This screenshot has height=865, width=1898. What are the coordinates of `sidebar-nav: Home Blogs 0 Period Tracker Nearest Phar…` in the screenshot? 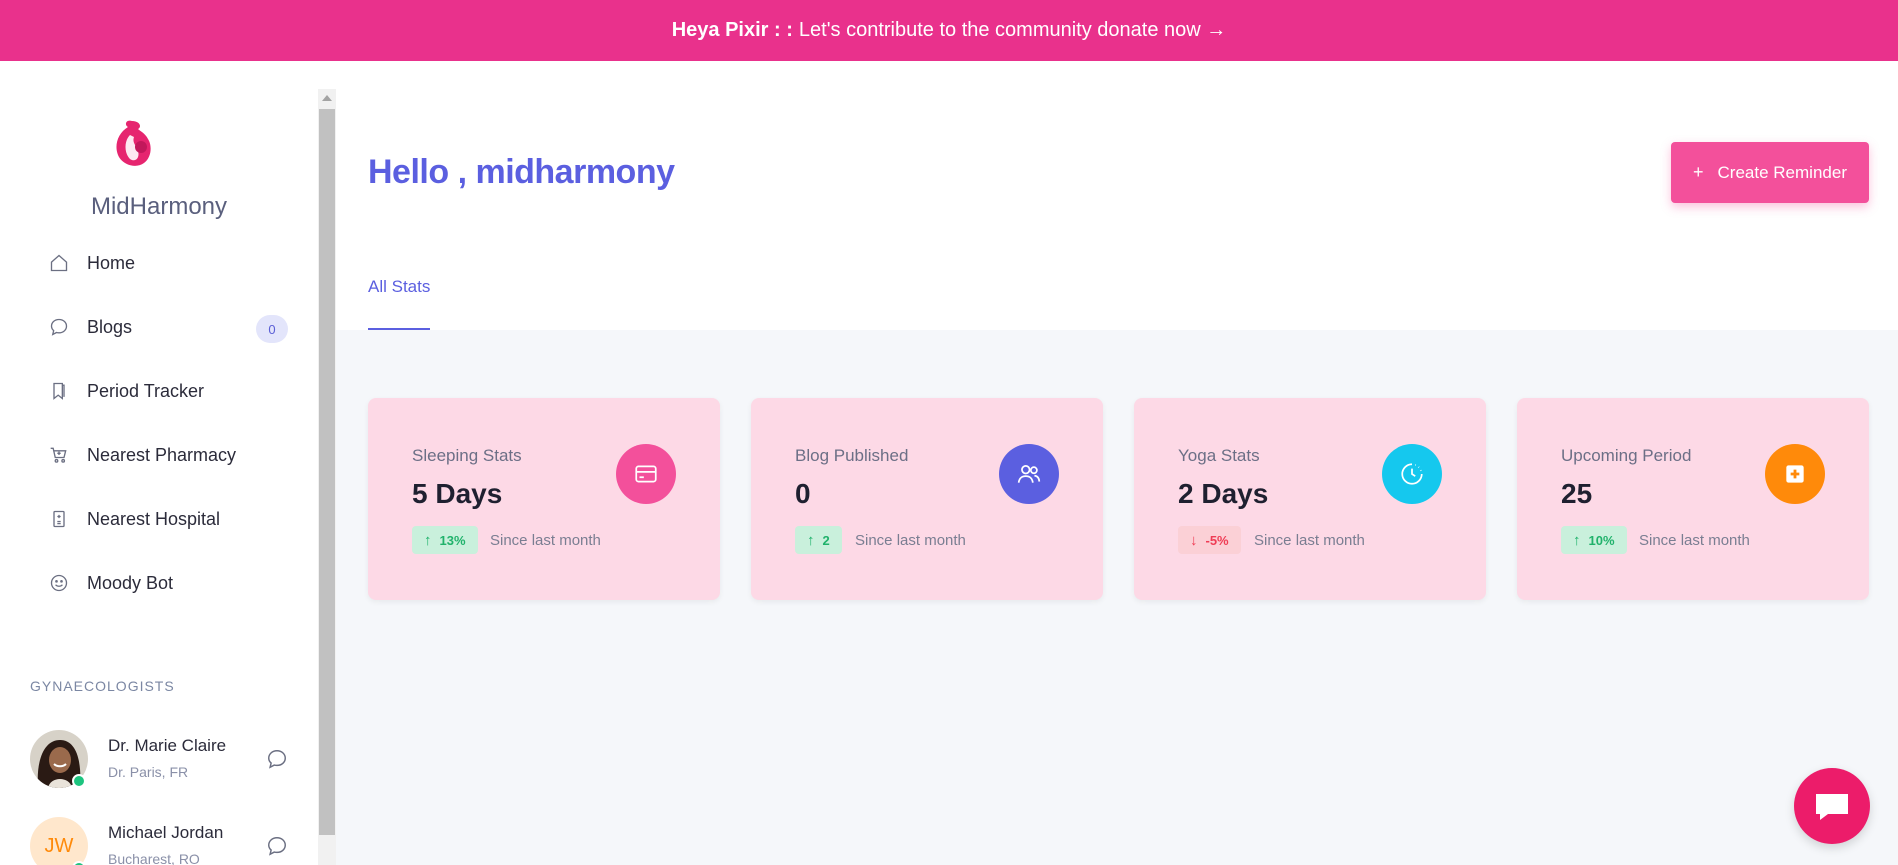 It's located at (159, 423).